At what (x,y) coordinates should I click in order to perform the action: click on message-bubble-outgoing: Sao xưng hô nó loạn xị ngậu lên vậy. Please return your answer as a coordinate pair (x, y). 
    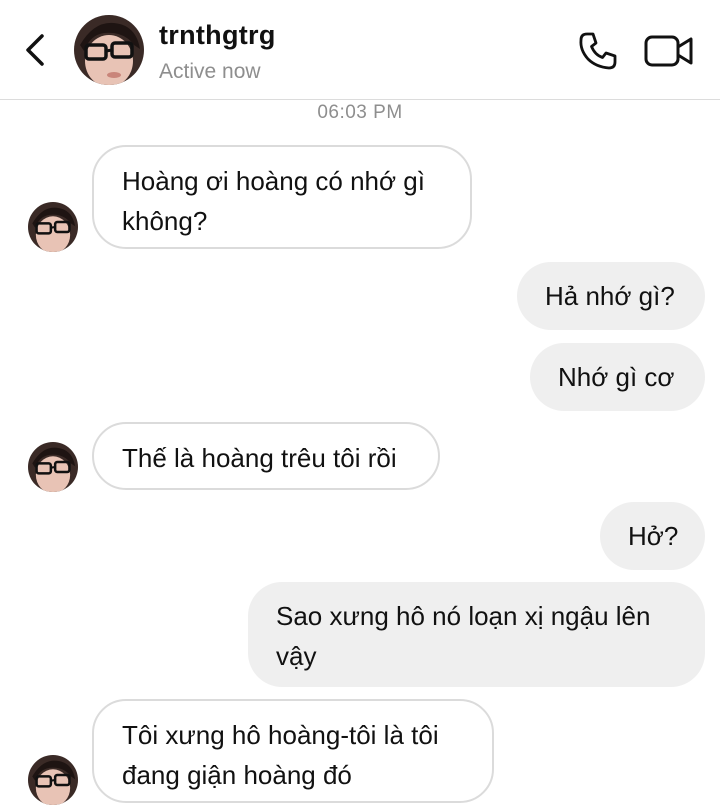
    Looking at the image, I should click on (476, 634).